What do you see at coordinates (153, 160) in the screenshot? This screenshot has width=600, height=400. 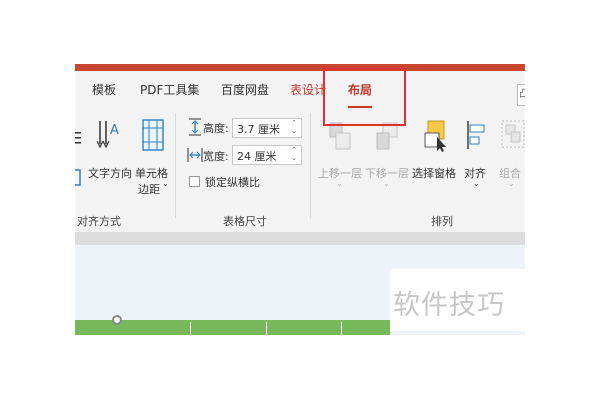 I see `cell-margin-button: 单元格 边距 ⌄` at bounding box center [153, 160].